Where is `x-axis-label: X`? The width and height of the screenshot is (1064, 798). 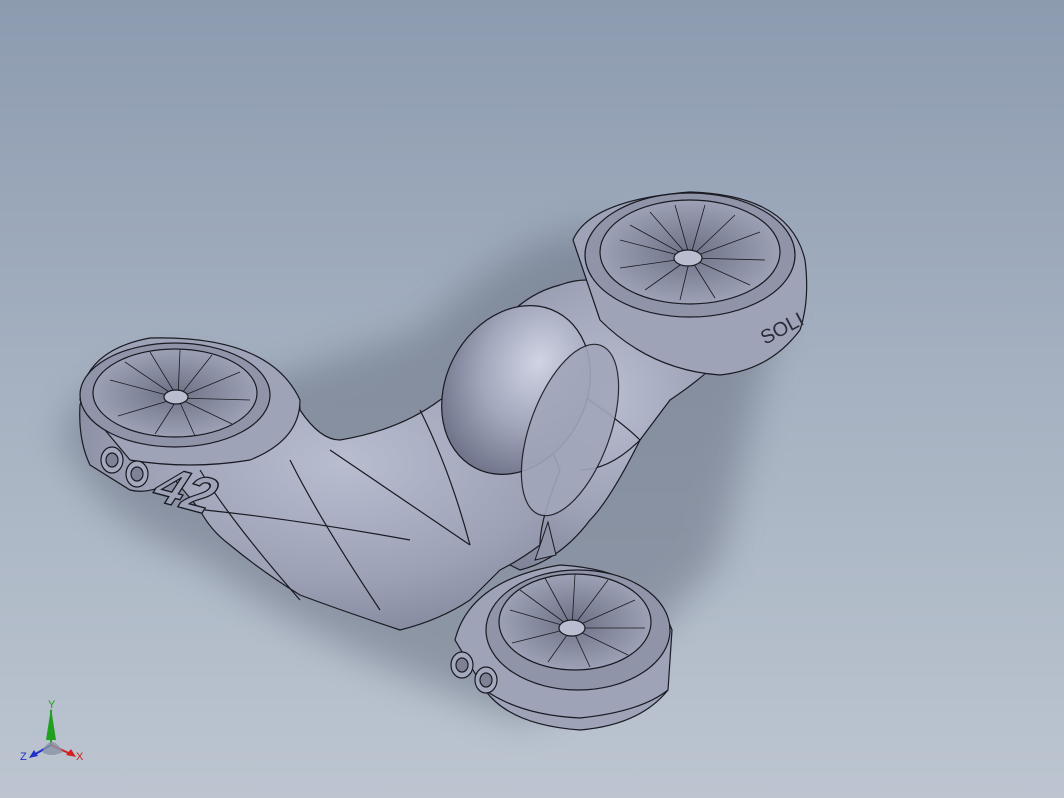 x-axis-label: X is located at coordinates (80, 757).